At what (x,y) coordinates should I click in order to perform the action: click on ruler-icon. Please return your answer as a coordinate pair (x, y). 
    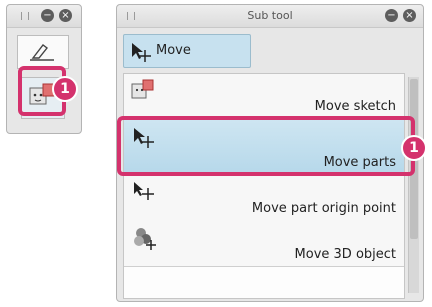
    Looking at the image, I should click on (42, 52).